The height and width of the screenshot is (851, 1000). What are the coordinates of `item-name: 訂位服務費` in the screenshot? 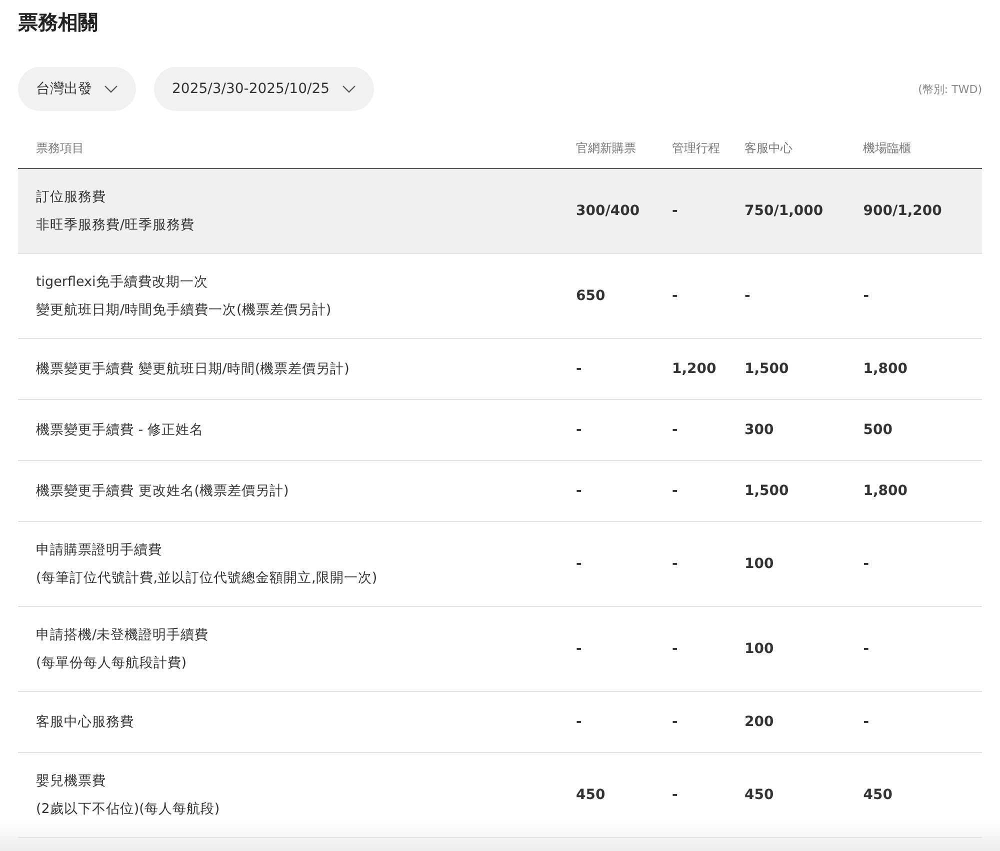 It's located at (71, 197).